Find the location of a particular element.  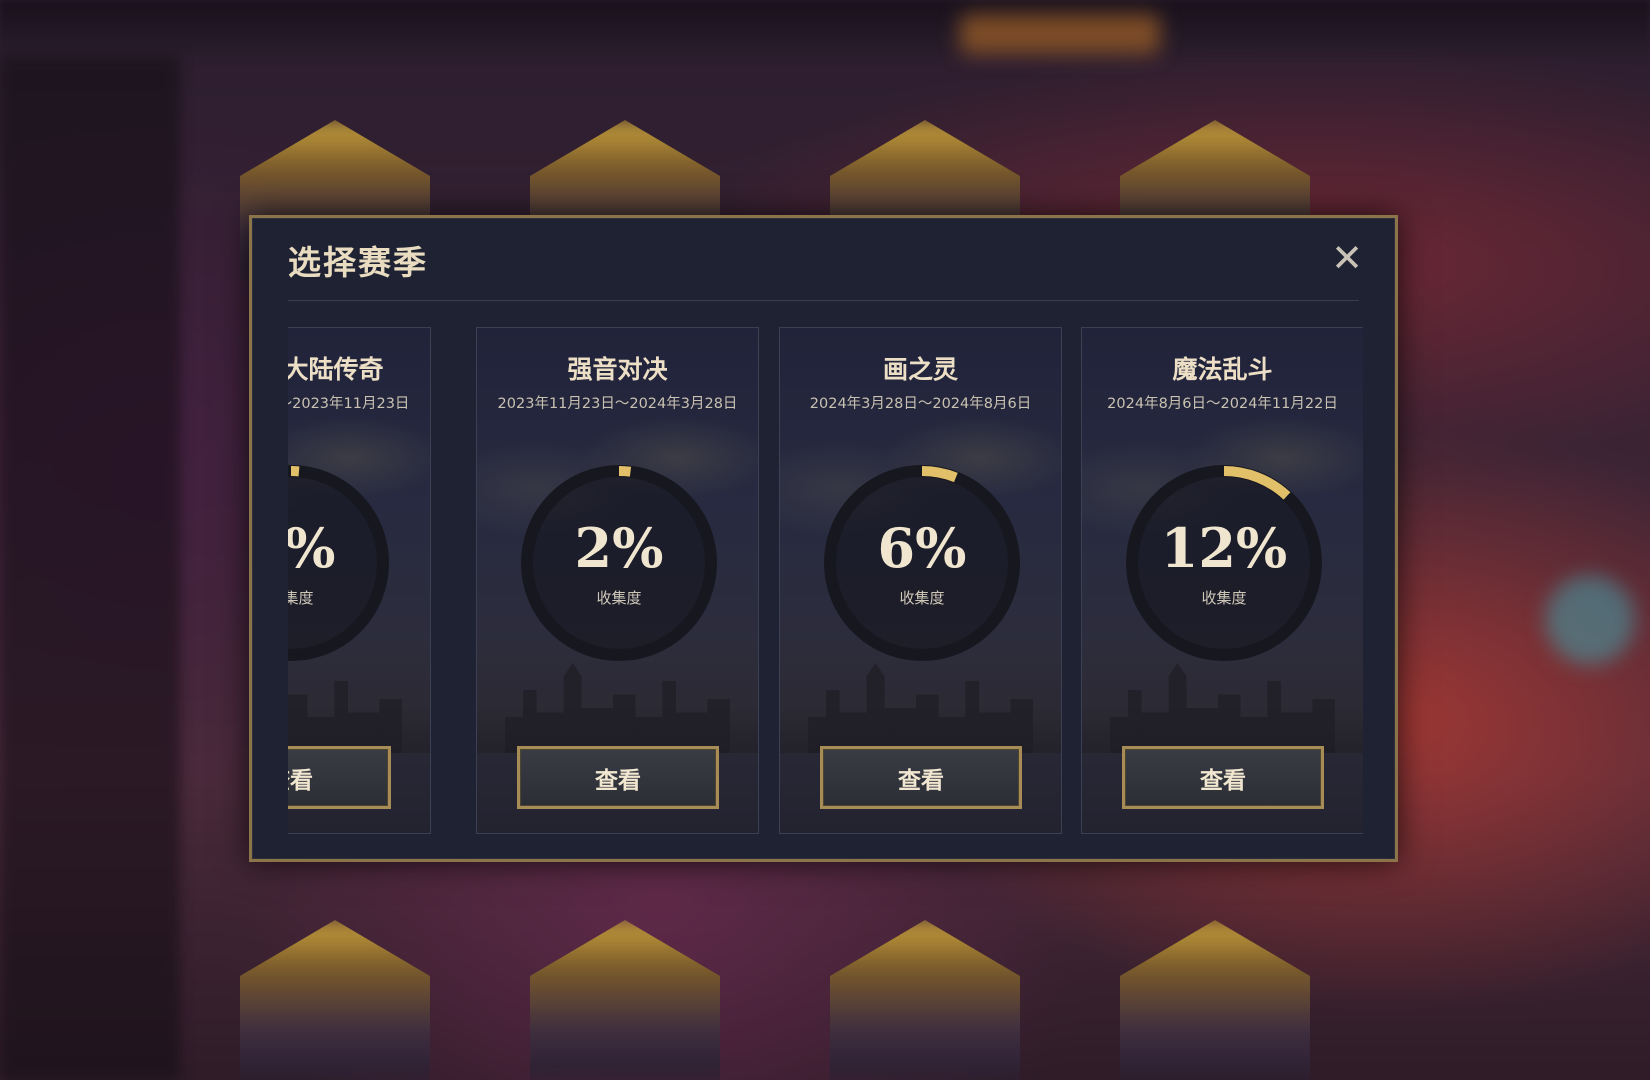

progress-ring: 6% 收集度 is located at coordinates (922, 563).